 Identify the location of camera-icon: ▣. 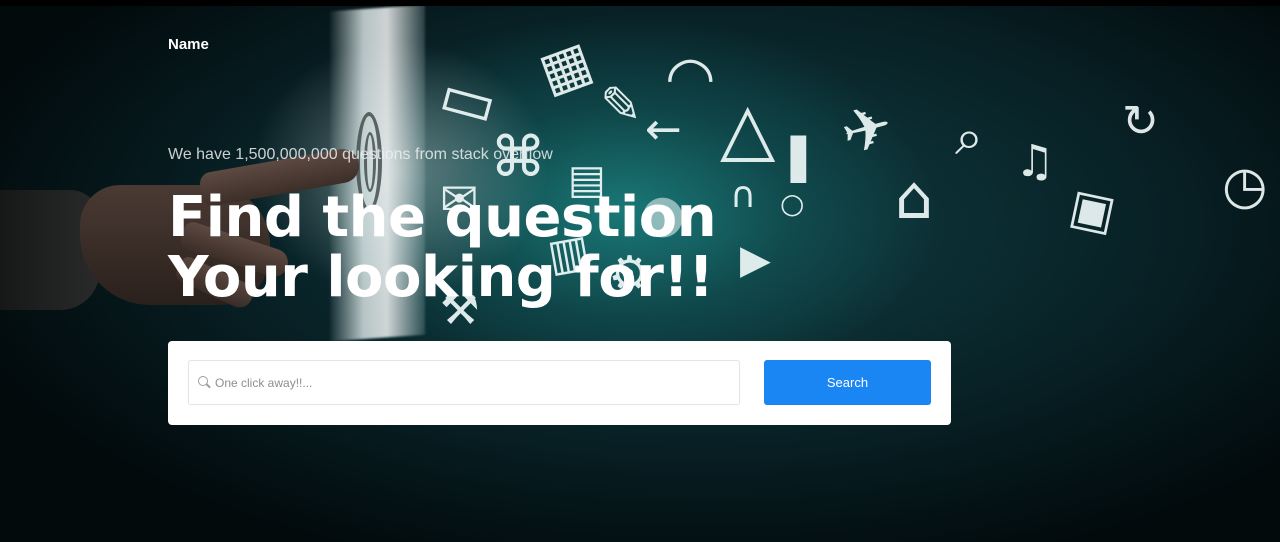
(1092, 210).